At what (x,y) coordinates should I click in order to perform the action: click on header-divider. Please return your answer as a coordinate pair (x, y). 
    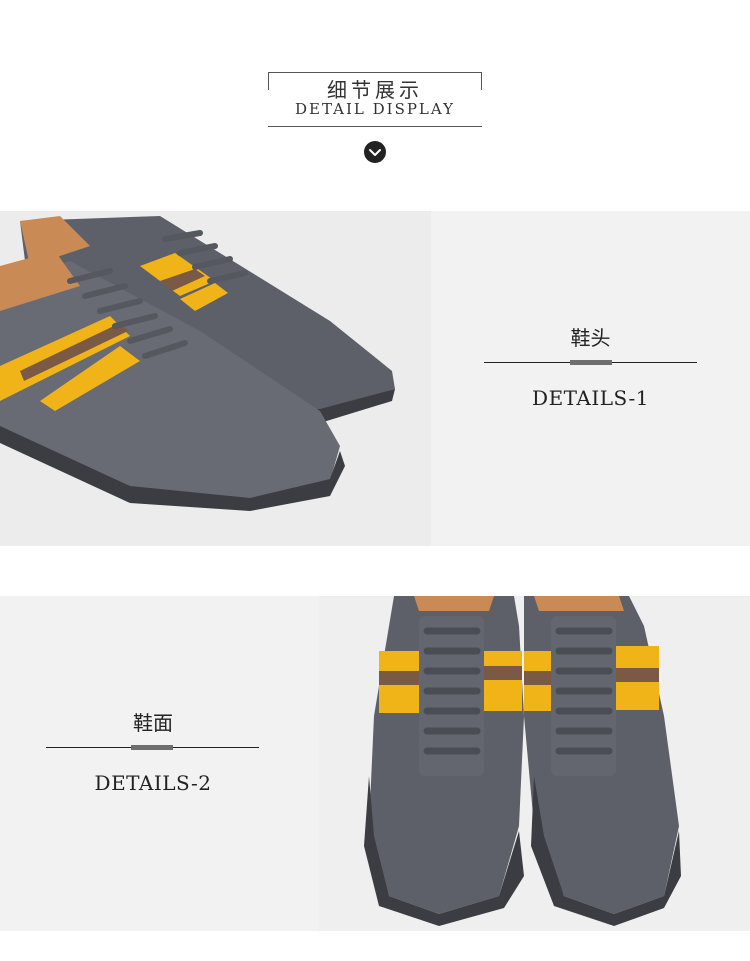
    Looking at the image, I should click on (375, 126).